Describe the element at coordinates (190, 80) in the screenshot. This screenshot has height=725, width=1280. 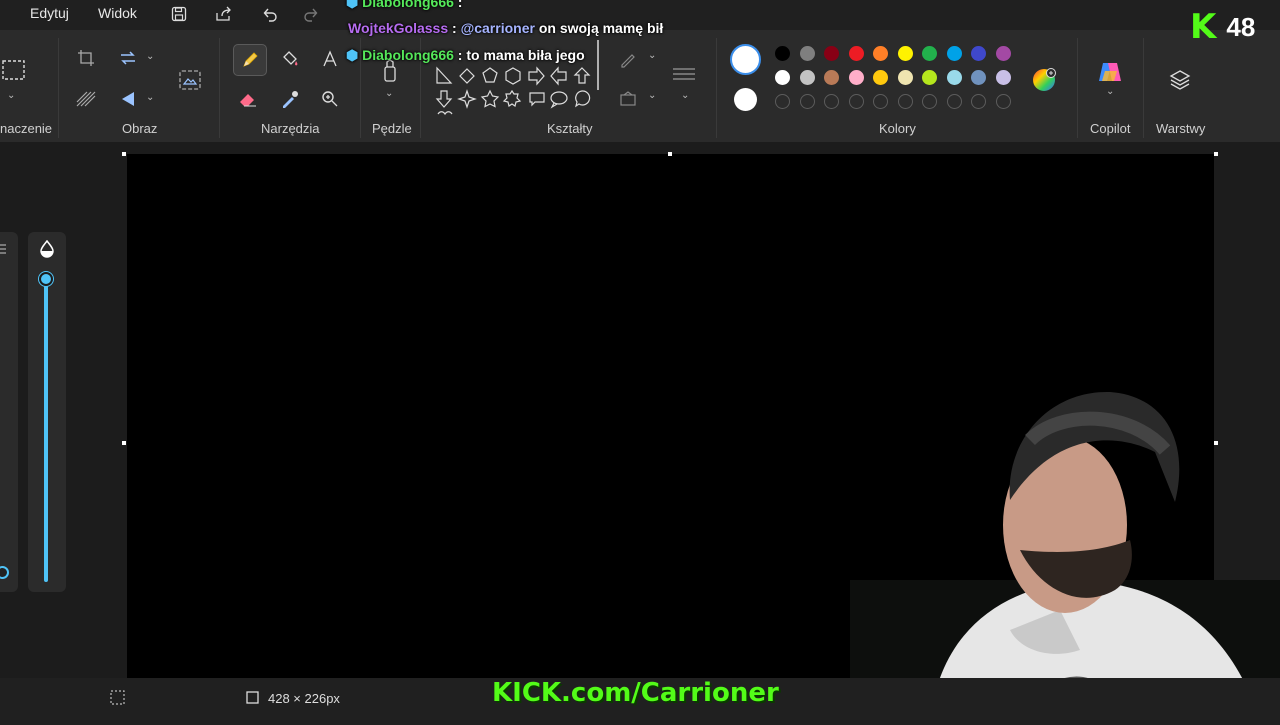
I see `image-fit-icon` at that location.